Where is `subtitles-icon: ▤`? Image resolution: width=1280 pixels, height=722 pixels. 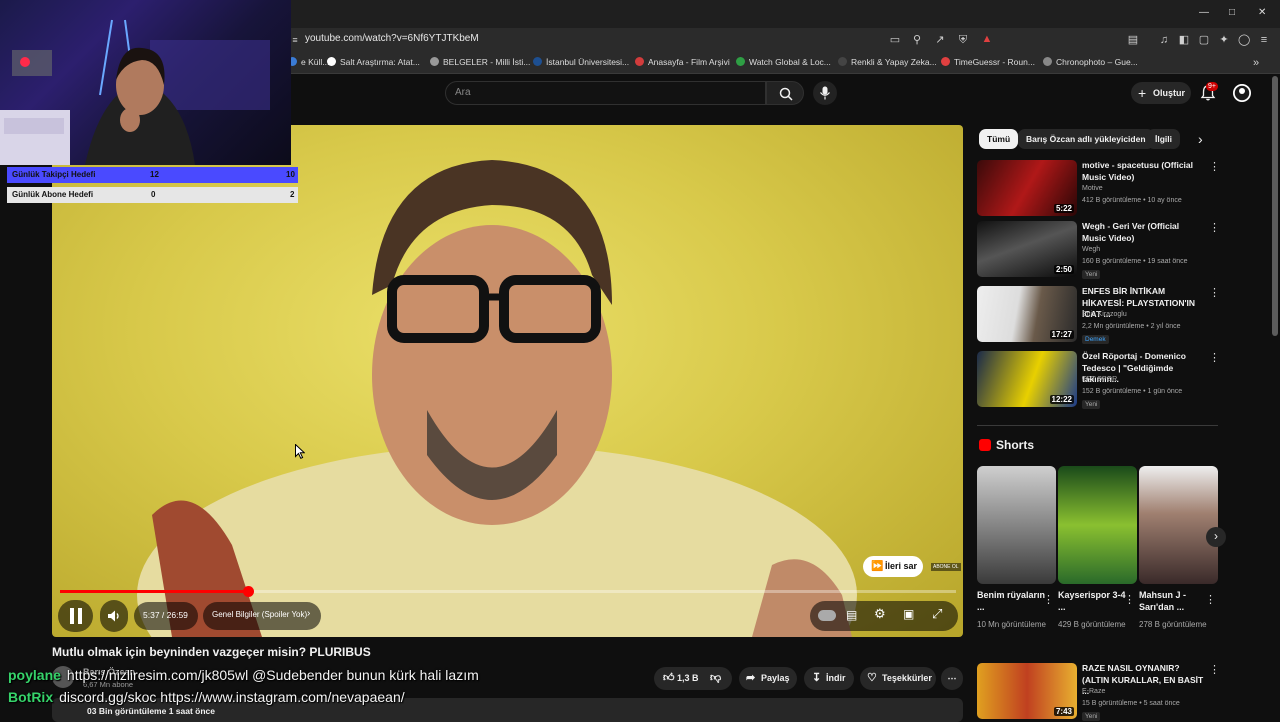
subtitles-icon: ▤ is located at coordinates (851, 615).